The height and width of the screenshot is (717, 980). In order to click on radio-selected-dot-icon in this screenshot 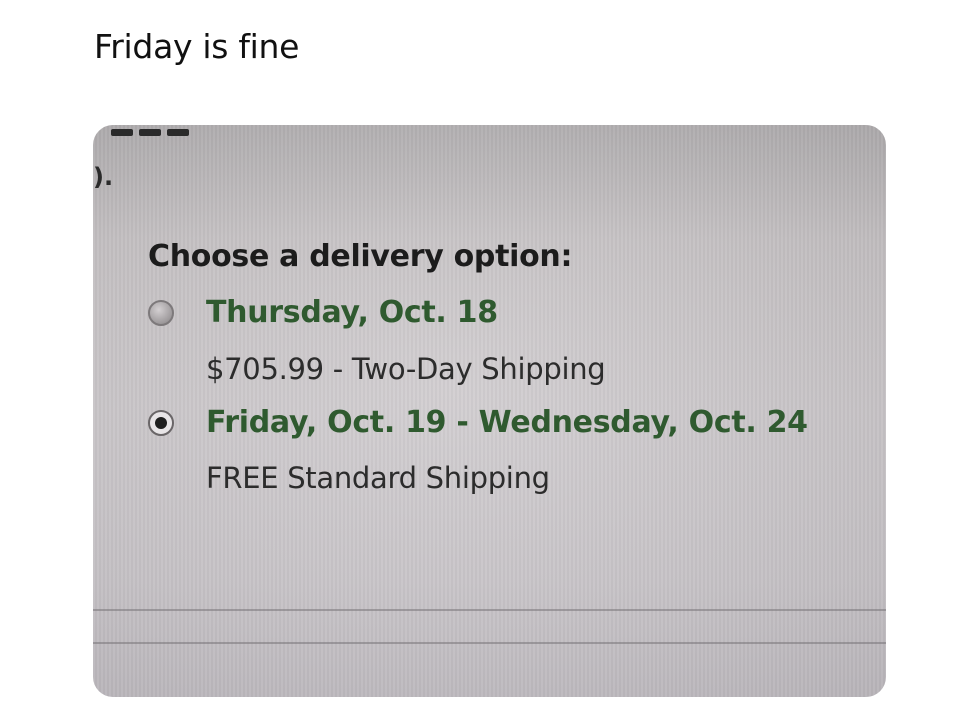, I will do `click(161, 423)`.